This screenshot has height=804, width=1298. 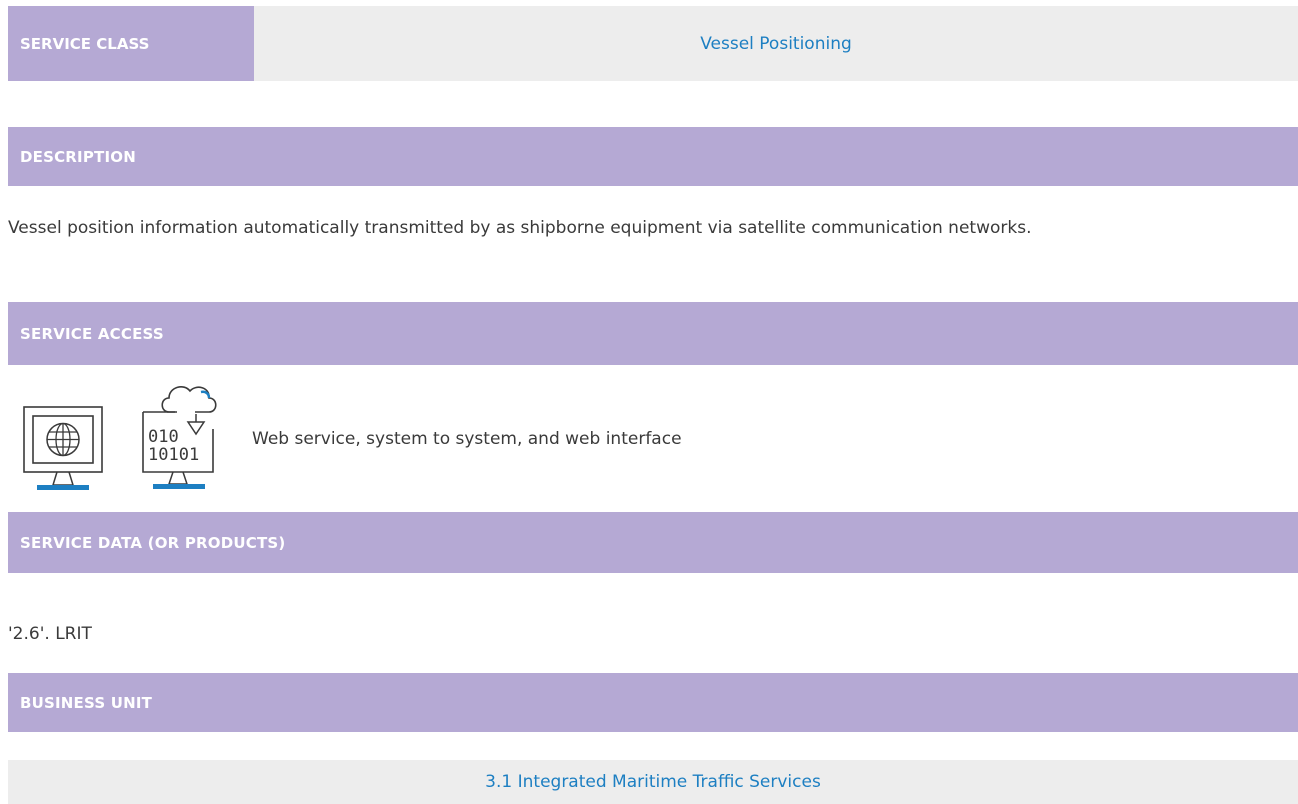 I want to click on business-unit-value: 3.1 Integrated Maritime Traffic Services, so click(x=653, y=782).